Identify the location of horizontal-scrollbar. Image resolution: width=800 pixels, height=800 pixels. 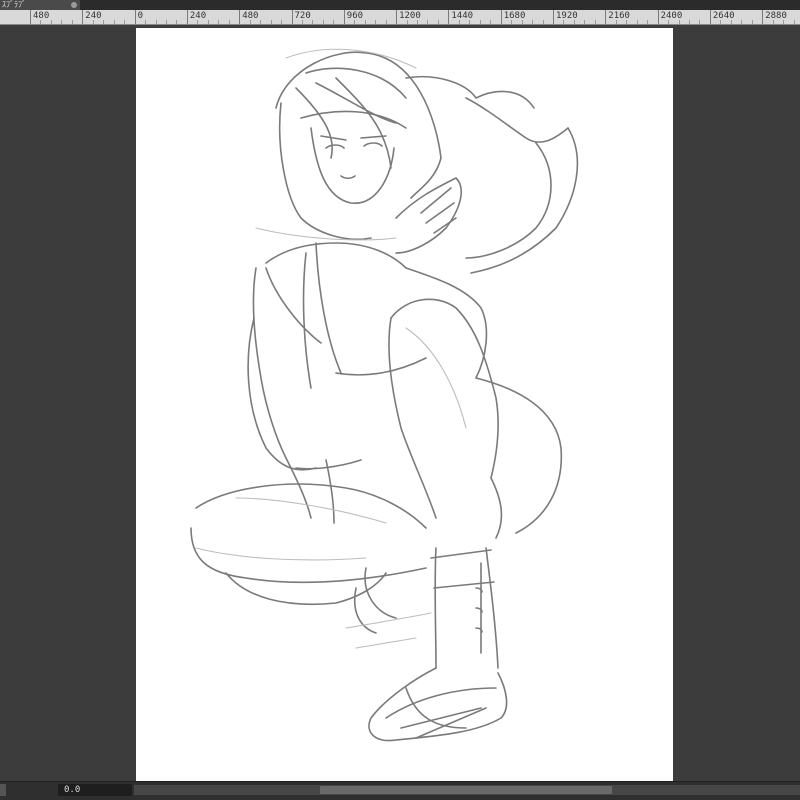
(467, 790).